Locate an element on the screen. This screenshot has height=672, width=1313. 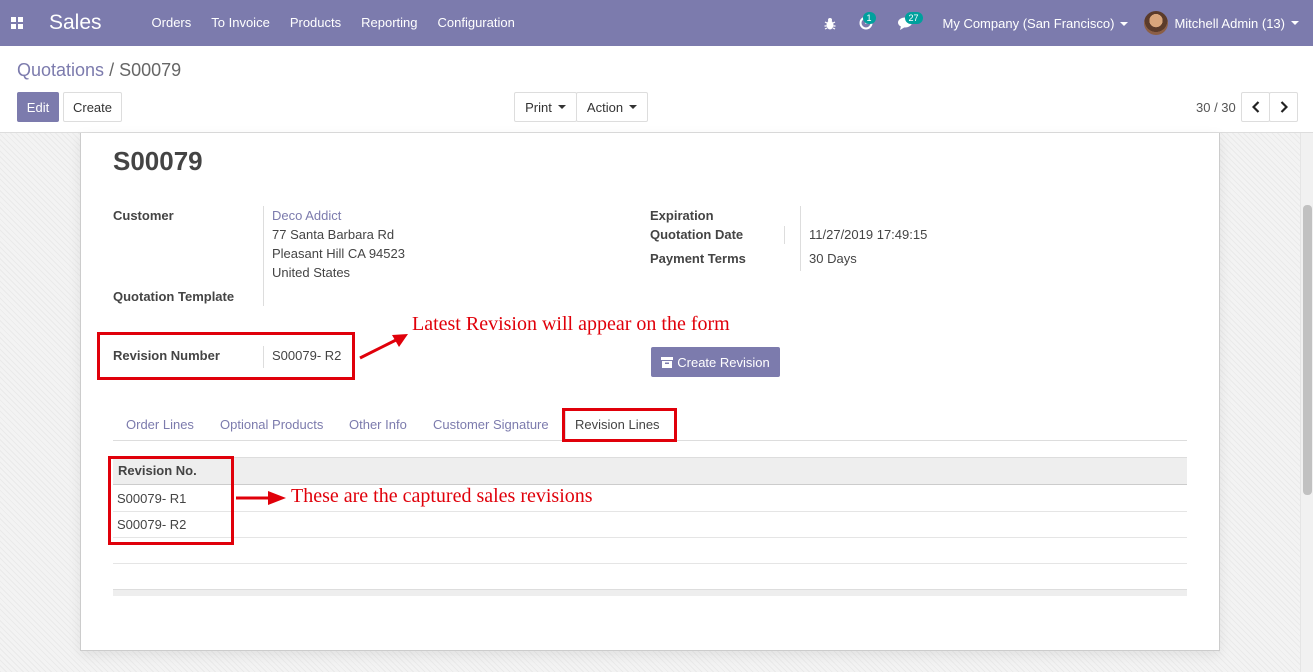
quotation-date-value: 11/27/2019 17:49:15 is located at coordinates (868, 234).